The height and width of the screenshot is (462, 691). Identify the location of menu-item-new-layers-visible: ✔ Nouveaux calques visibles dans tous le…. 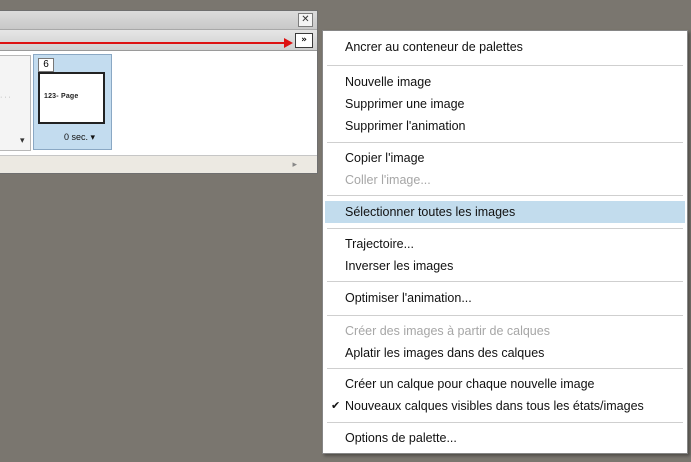
(505, 406).